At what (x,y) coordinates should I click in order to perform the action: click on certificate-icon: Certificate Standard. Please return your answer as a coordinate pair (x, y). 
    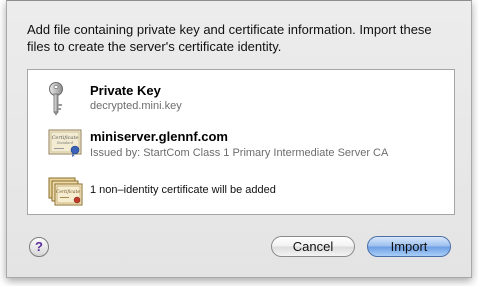
    Looking at the image, I should click on (65, 145).